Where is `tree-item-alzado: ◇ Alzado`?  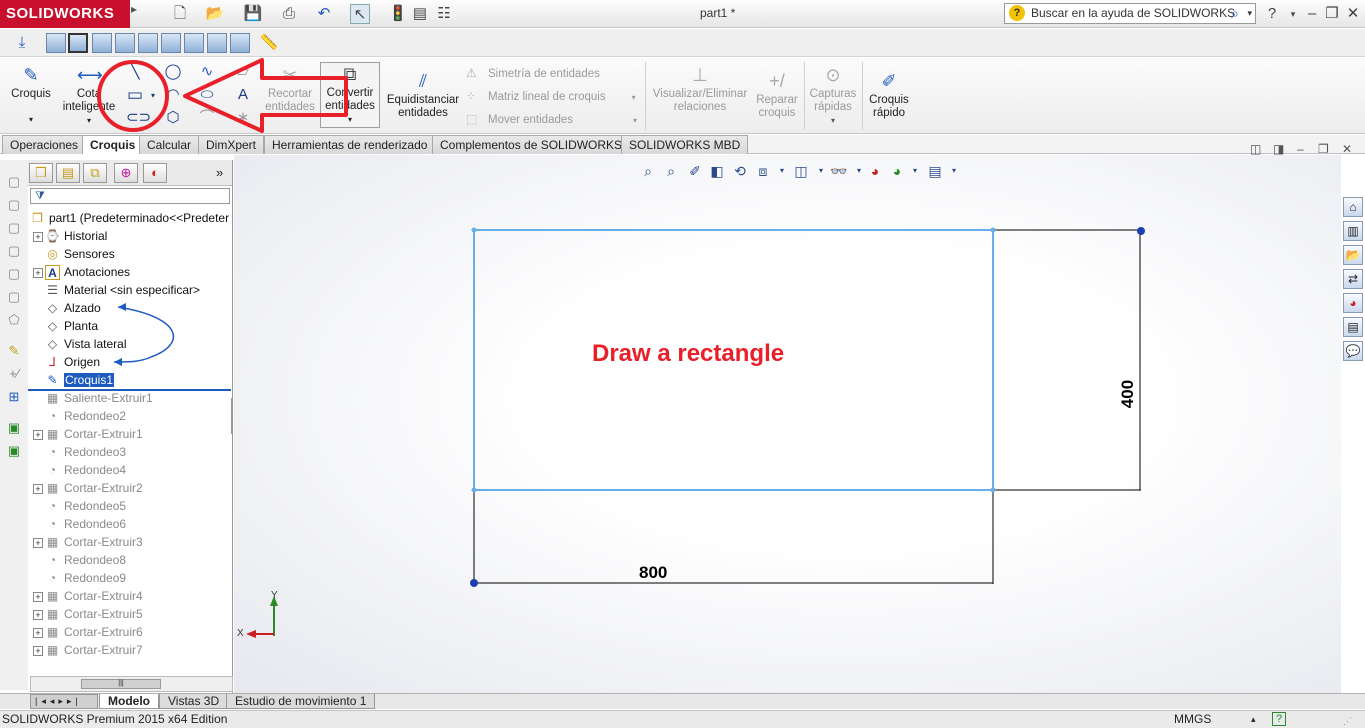
tree-item-alzado: ◇ Alzado is located at coordinates (73, 308).